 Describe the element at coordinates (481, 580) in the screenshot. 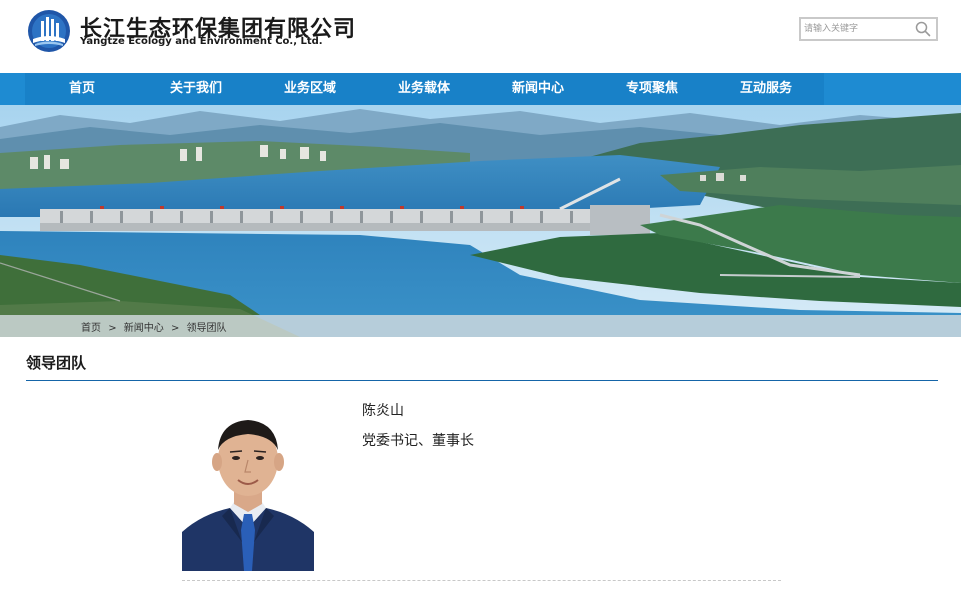

I see `card-divider` at that location.